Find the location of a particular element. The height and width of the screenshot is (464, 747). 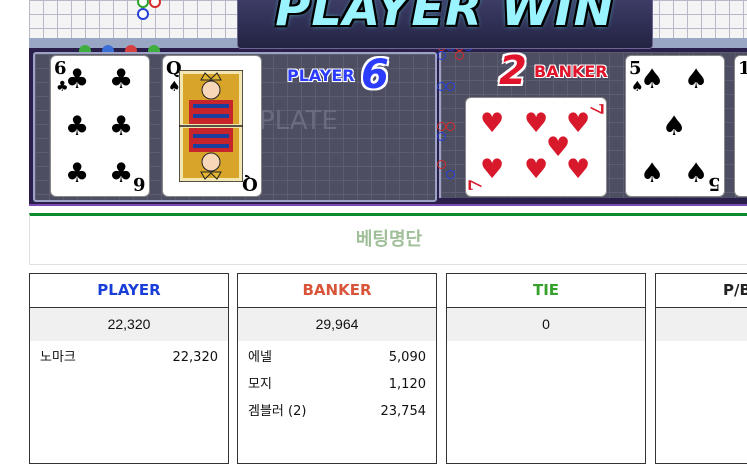

player-card-2: Q ♠ Q is located at coordinates (212, 126).